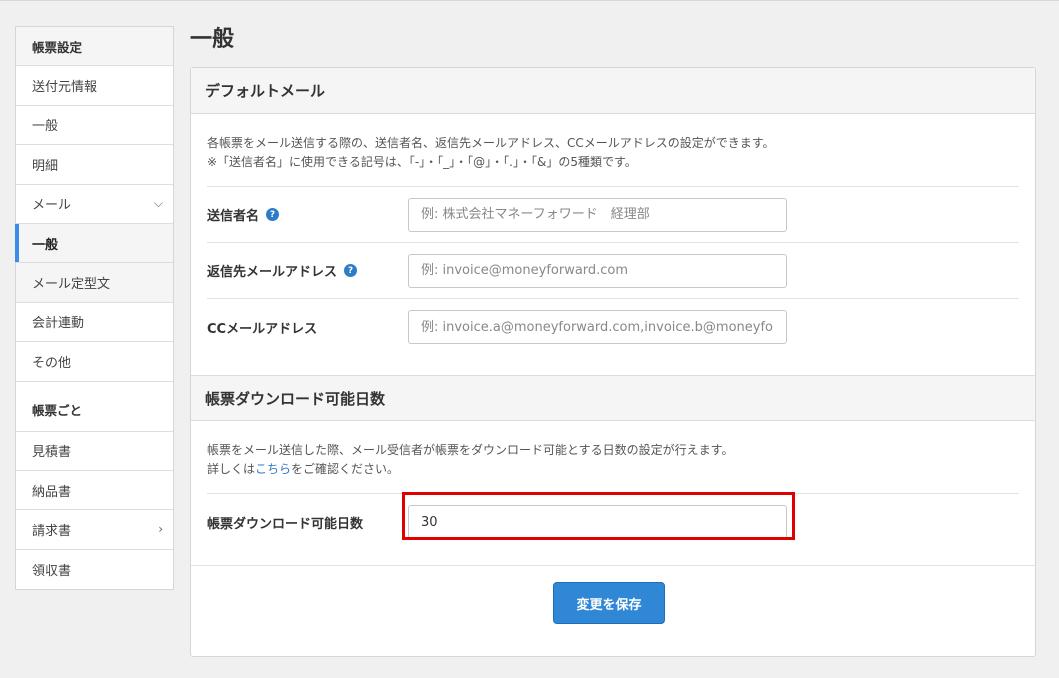  What do you see at coordinates (597, 327) in the screenshot?
I see `cc-address-input` at bounding box center [597, 327].